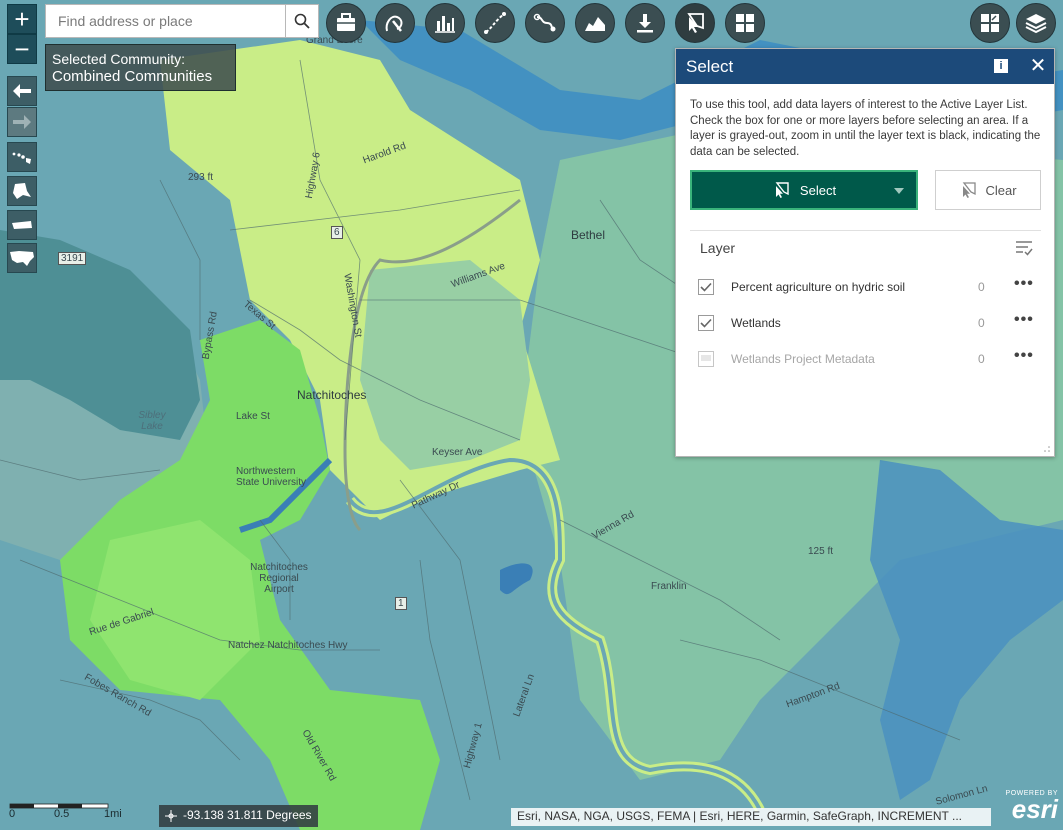 This screenshot has width=1063, height=830. Describe the element at coordinates (718, 248) in the screenshot. I see `layer-header: Layer` at that location.